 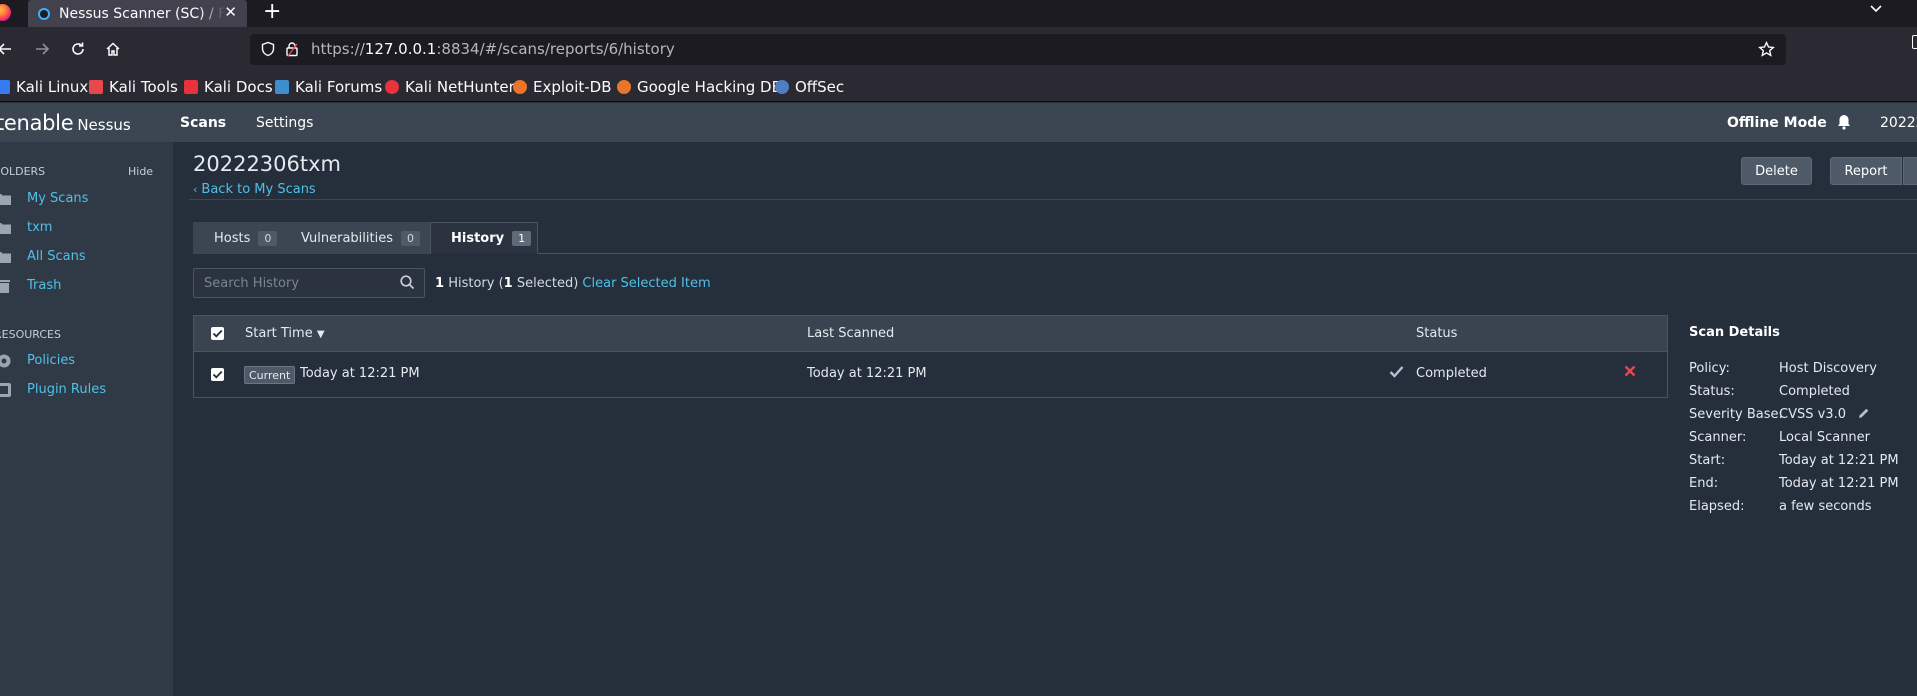 I want to click on tab-list-chevron-icon, so click(x=1876, y=10).